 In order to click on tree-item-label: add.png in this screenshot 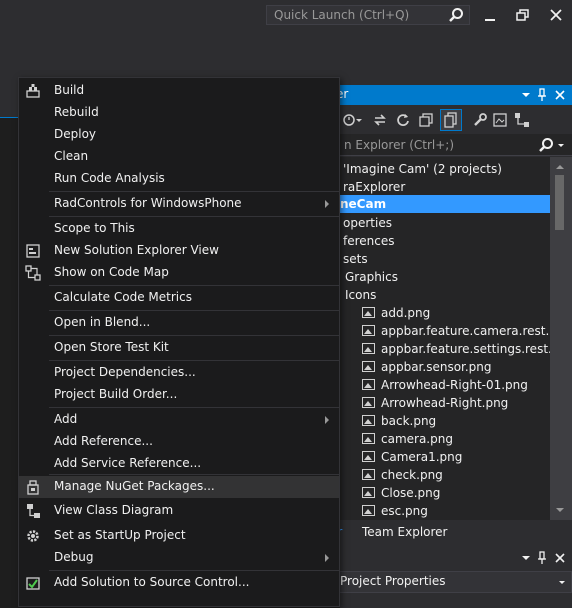, I will do `click(406, 313)`.